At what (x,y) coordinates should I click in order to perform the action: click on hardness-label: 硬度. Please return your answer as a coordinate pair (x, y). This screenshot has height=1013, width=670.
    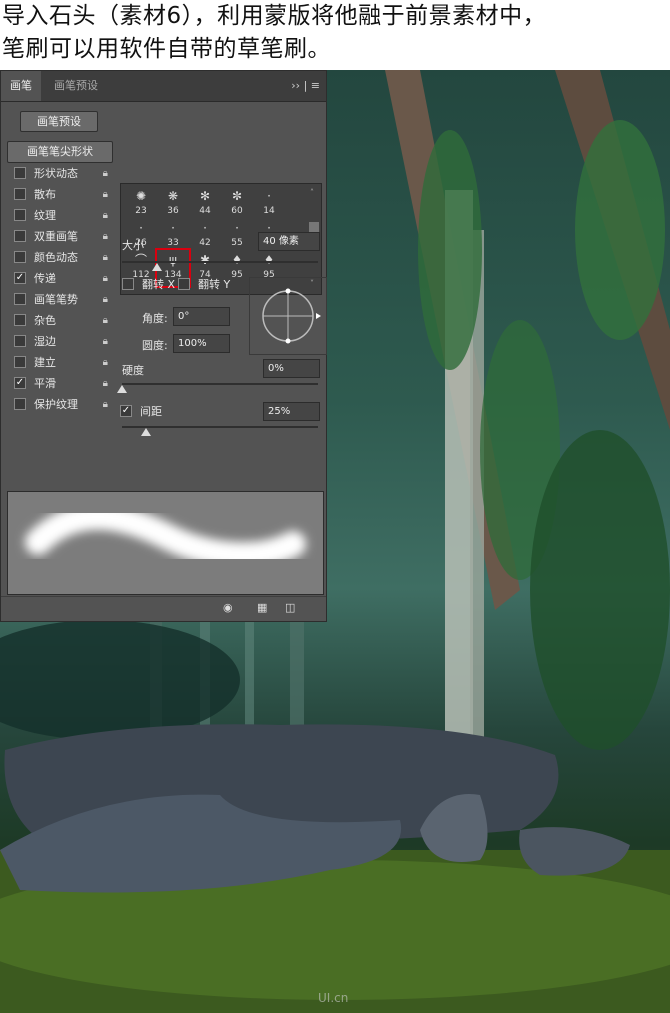
    Looking at the image, I should click on (133, 370).